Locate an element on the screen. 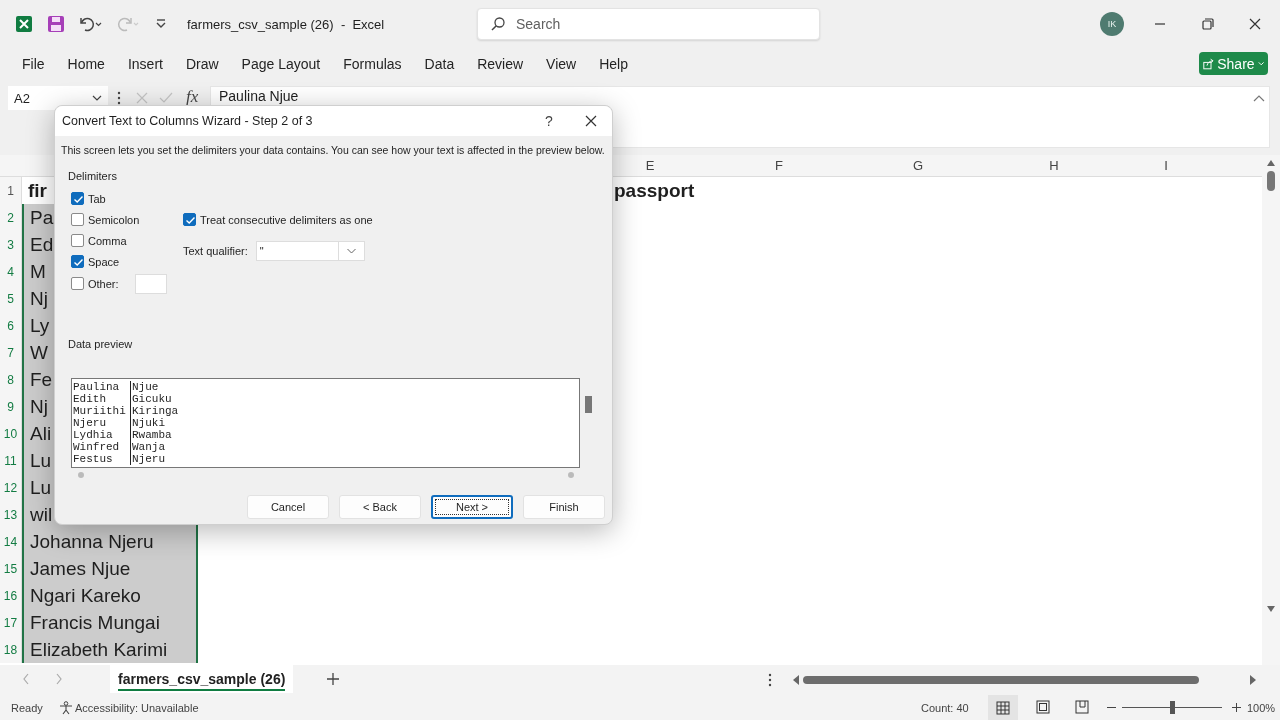 The height and width of the screenshot is (720, 1280). help-button: ? is located at coordinates (549, 121).